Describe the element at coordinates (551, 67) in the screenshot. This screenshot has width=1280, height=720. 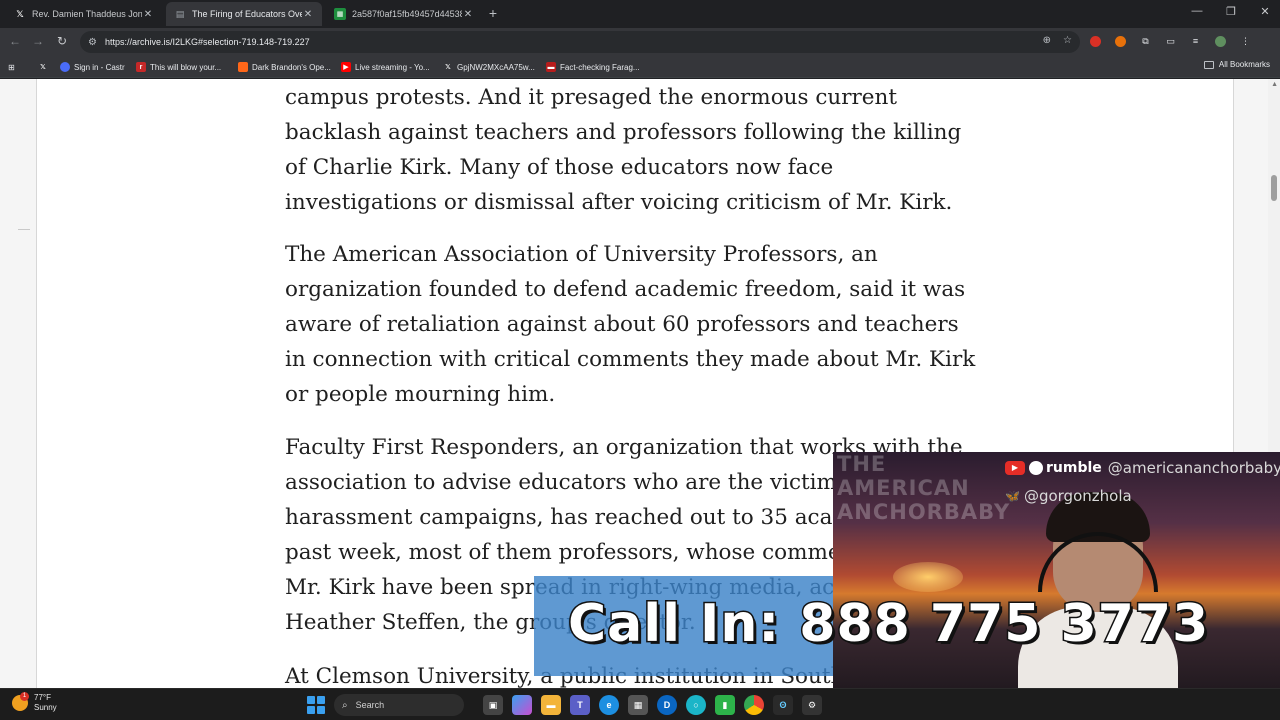
I see `news-icon: ▬` at that location.